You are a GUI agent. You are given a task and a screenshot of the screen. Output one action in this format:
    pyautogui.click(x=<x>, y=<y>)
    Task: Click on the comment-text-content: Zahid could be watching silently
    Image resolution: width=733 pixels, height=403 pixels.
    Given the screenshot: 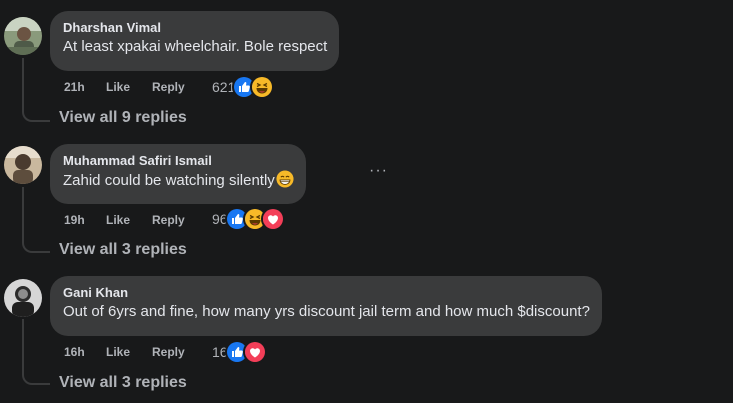 What is the action you would take?
    pyautogui.click(x=169, y=180)
    